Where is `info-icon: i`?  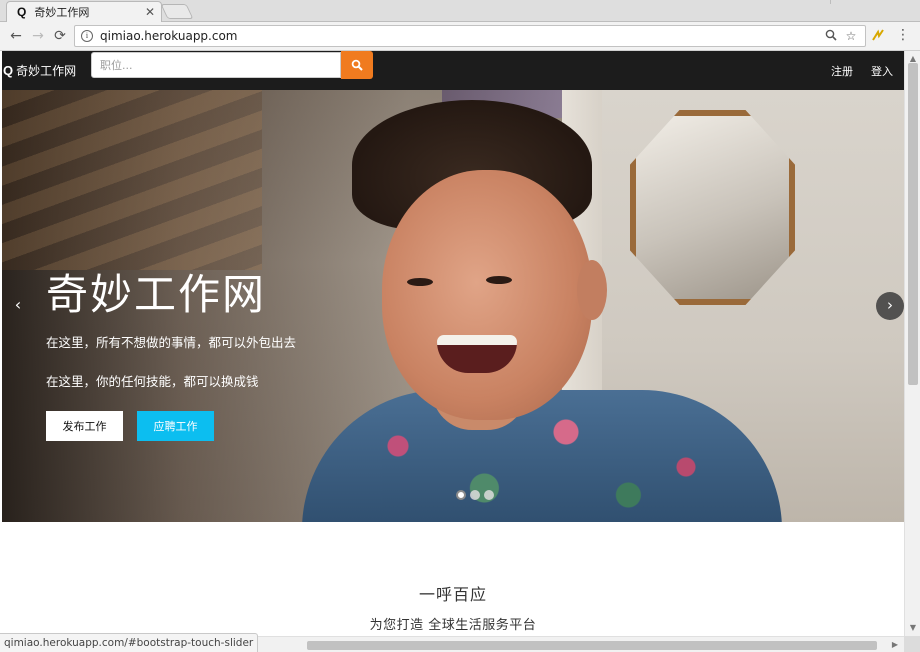 info-icon: i is located at coordinates (87, 36).